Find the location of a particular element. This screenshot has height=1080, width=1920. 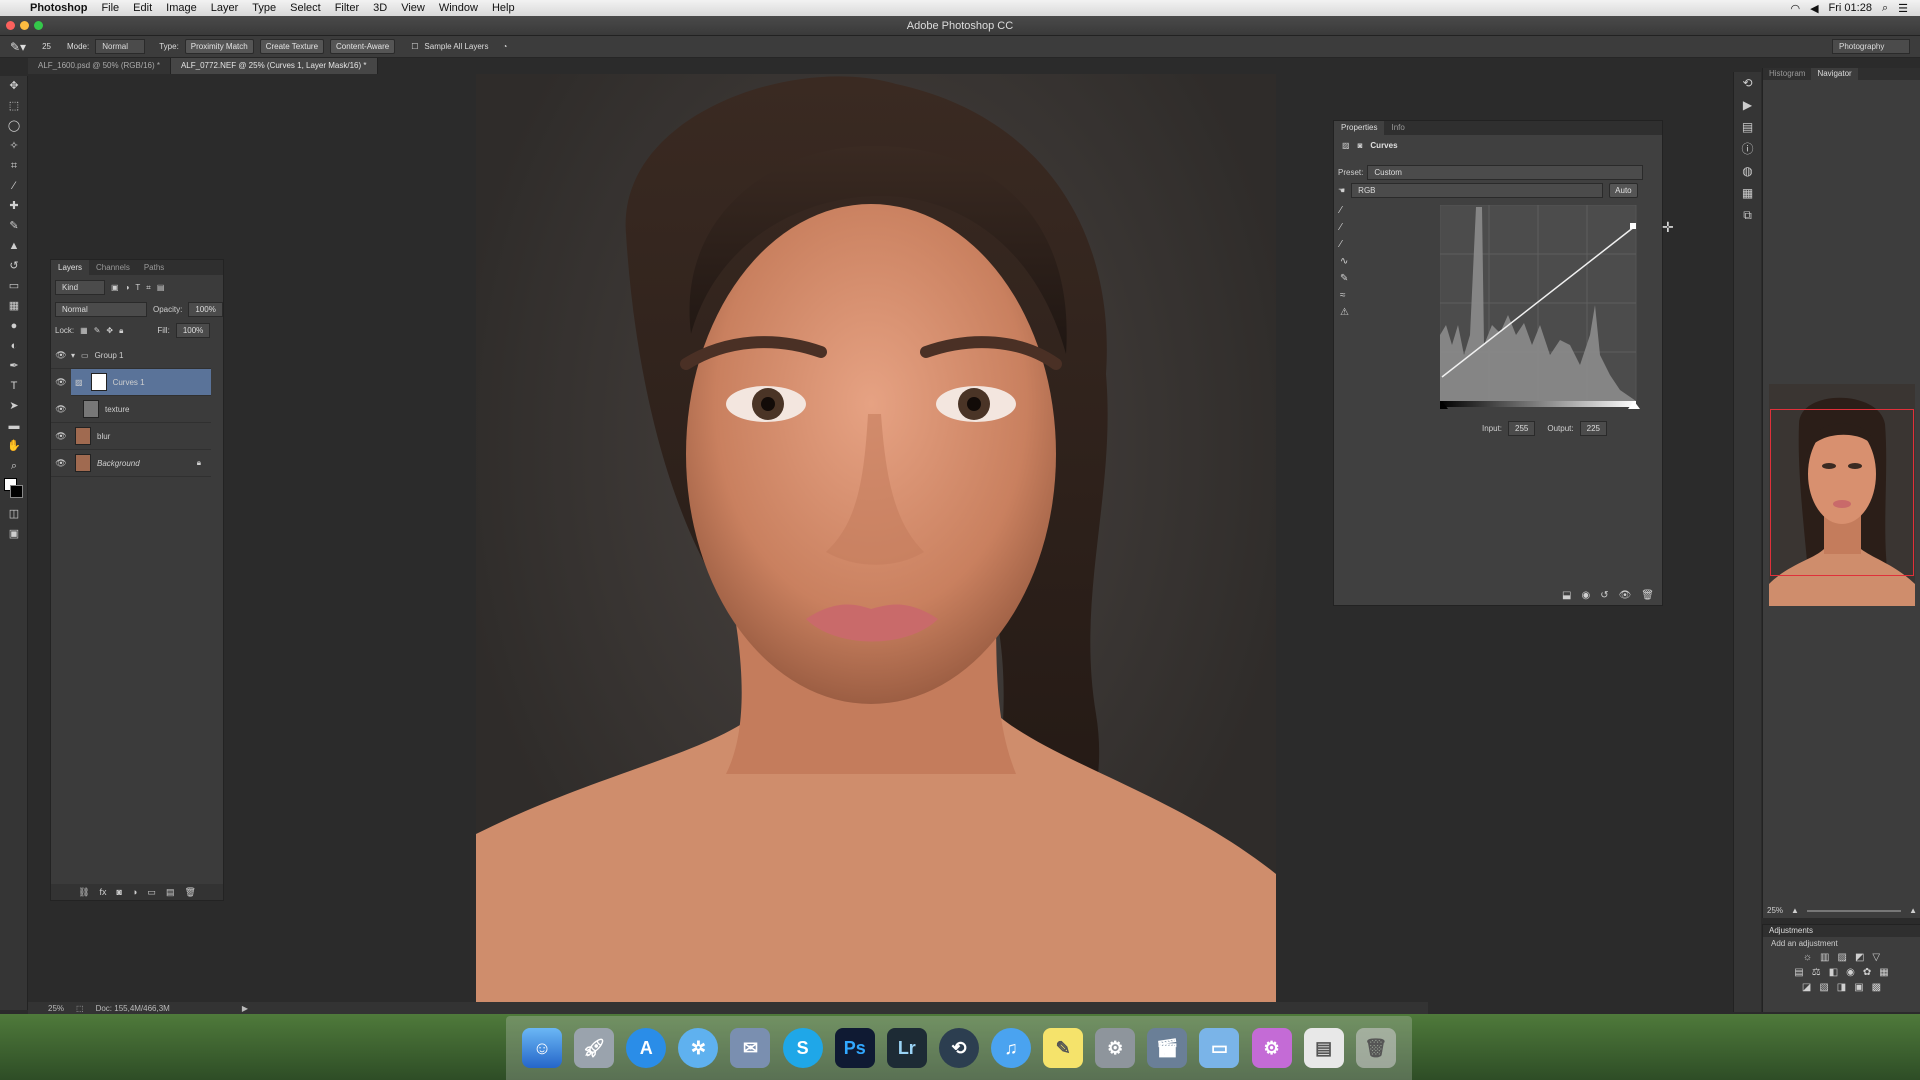

preset-dropdown: Custom is located at coordinates (1505, 172).